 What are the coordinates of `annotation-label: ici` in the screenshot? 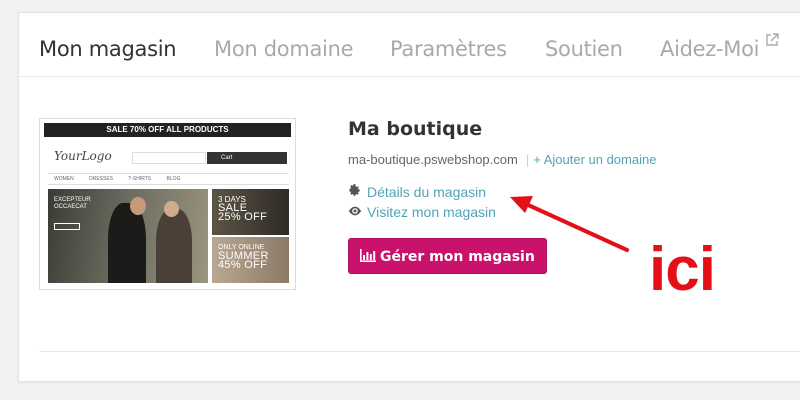 It's located at (682, 269).